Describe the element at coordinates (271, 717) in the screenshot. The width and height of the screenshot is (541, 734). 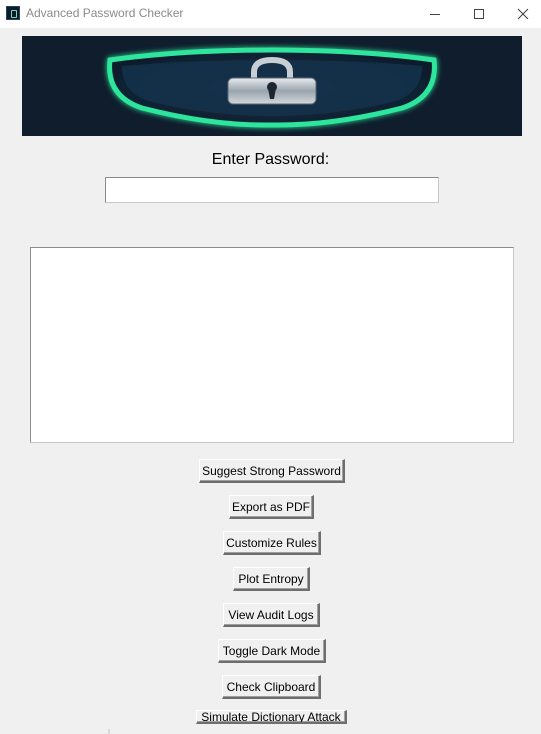
I see `simulate-dictionary-attack-button: Simulate Dictionary Attack` at that location.